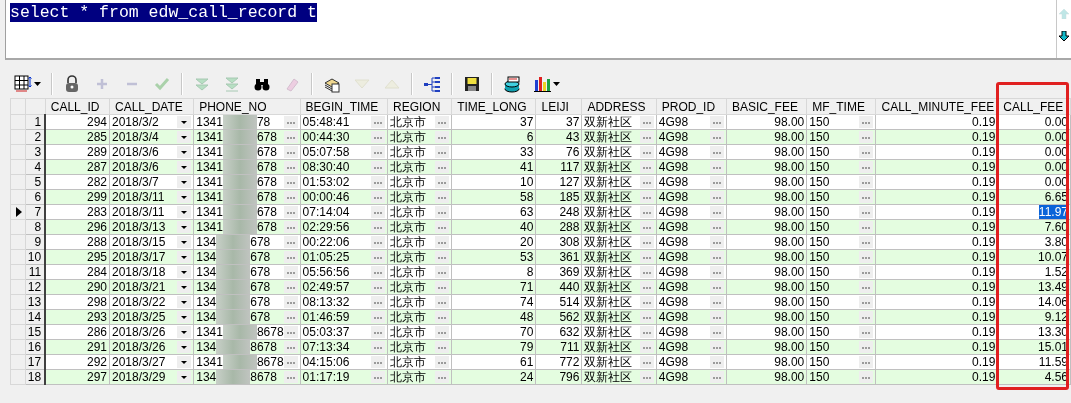  What do you see at coordinates (766, 106) in the screenshot?
I see `column-header: BASIC_FEE` at bounding box center [766, 106].